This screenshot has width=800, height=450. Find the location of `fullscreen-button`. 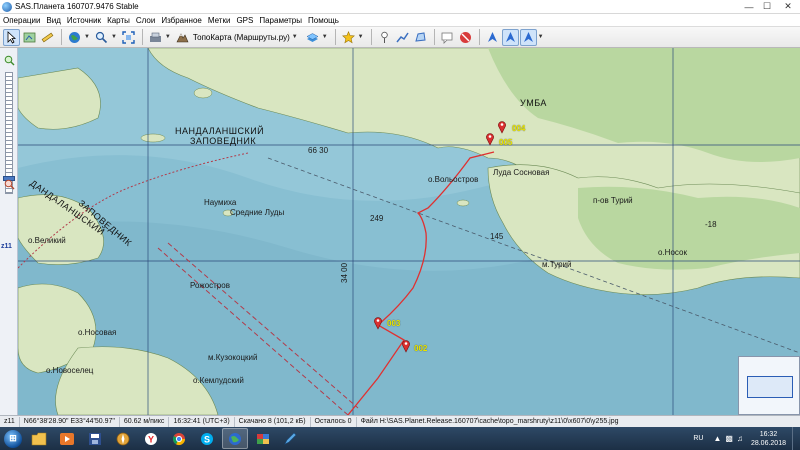

fullscreen-button is located at coordinates (128, 37).